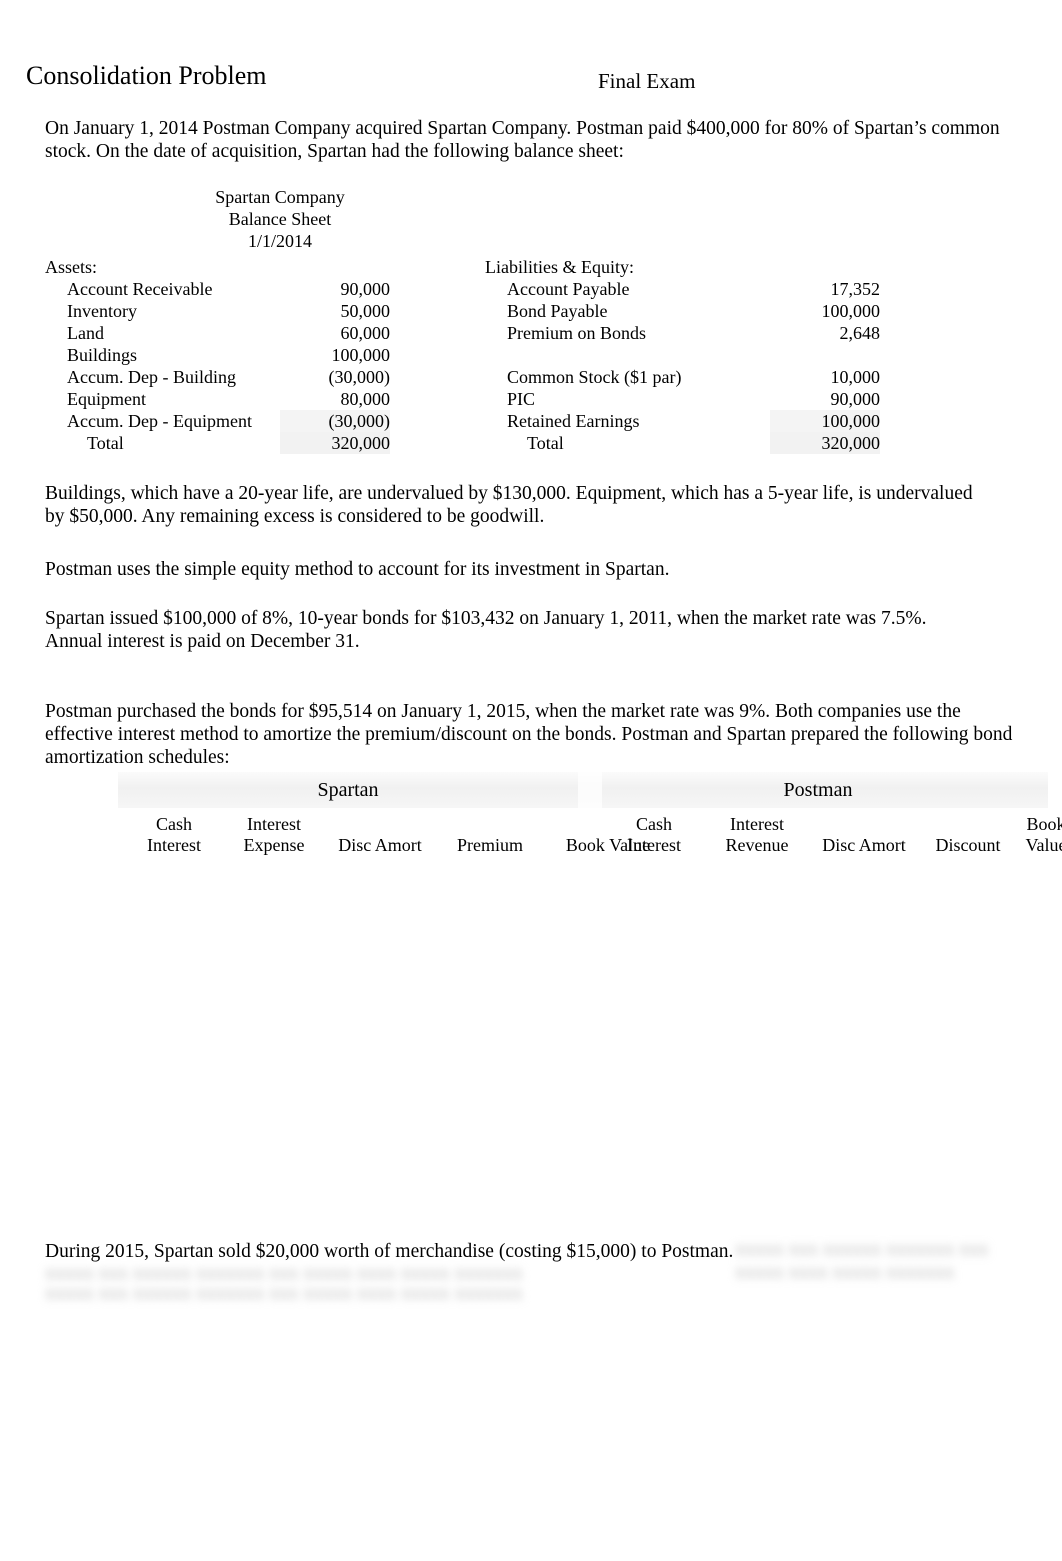 This screenshot has height=1561, width=1062. I want to click on balance-sheet-date: 1/1/2014, so click(279, 241).